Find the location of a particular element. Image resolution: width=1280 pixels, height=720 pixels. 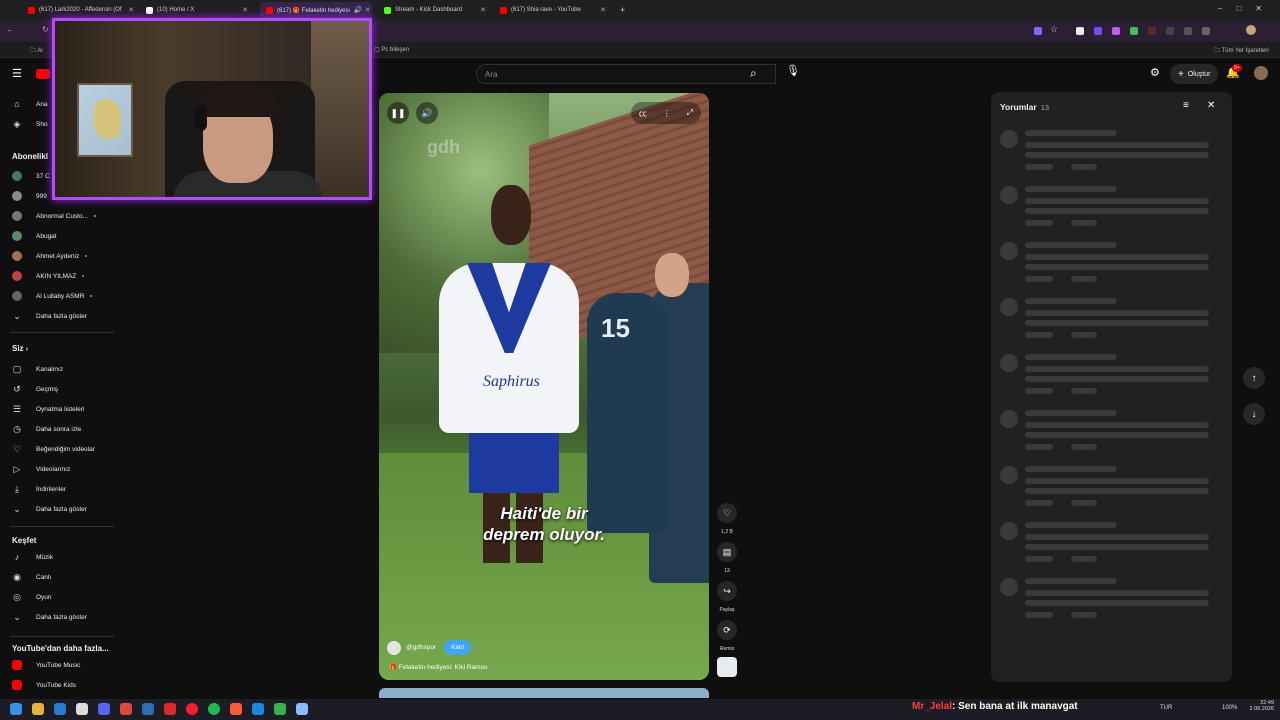

channel-name: @gdhspor is located at coordinates (421, 647).